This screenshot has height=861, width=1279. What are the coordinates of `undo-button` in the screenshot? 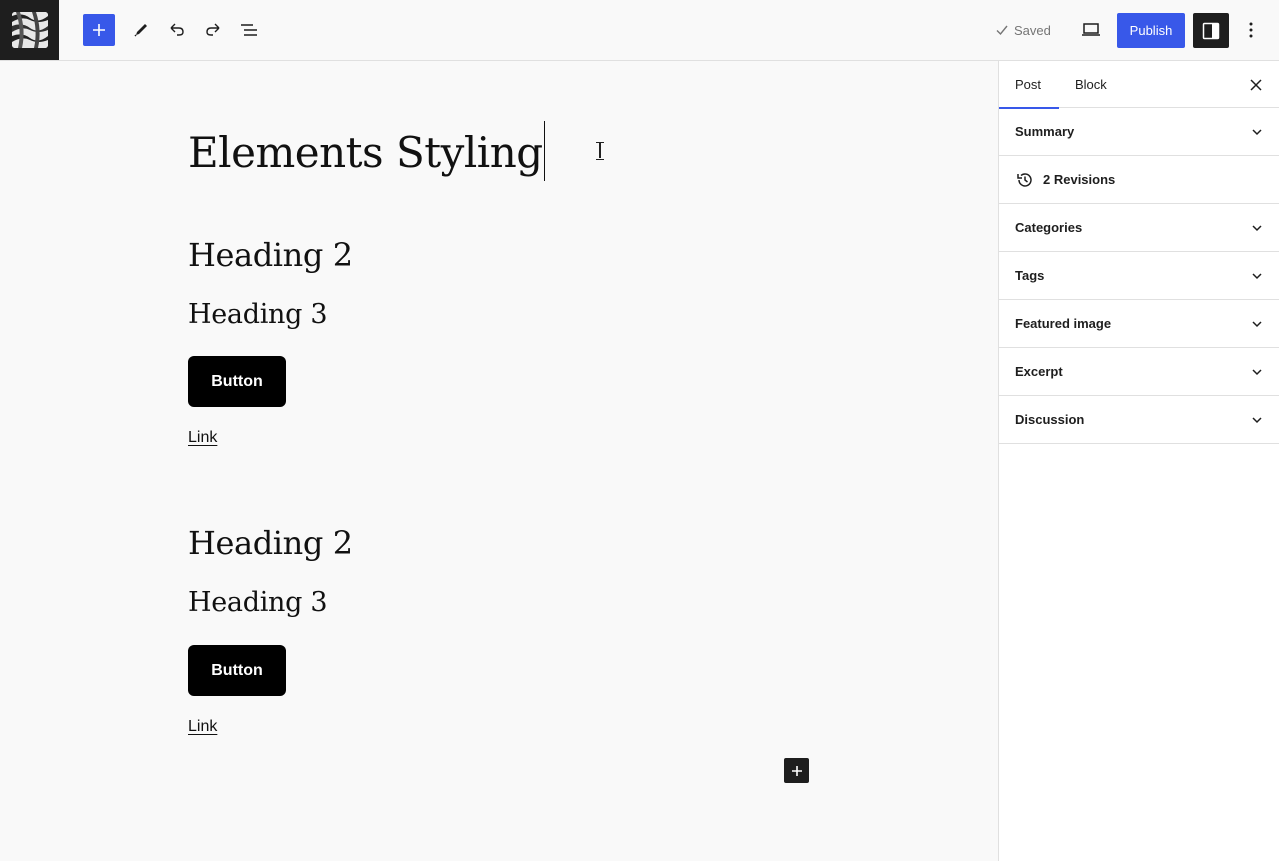 It's located at (177, 30).